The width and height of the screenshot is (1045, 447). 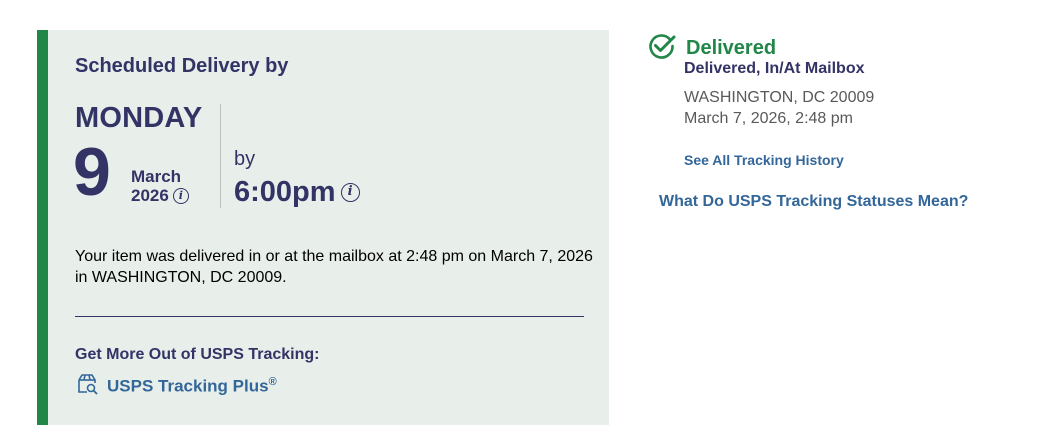 I want to click on package-search-icon, so click(x=87, y=386).